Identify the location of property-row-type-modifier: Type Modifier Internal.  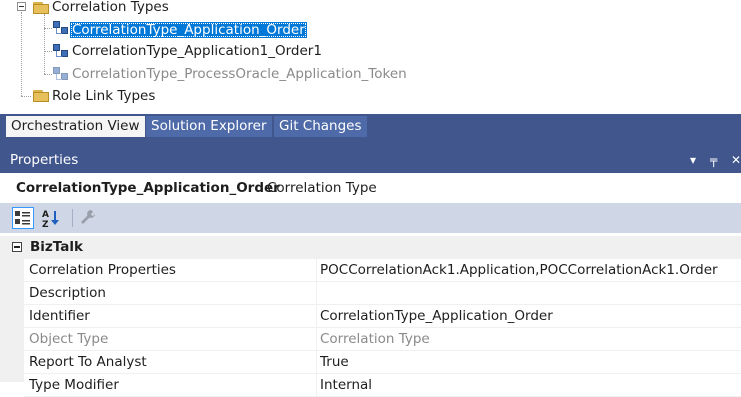
(382, 385).